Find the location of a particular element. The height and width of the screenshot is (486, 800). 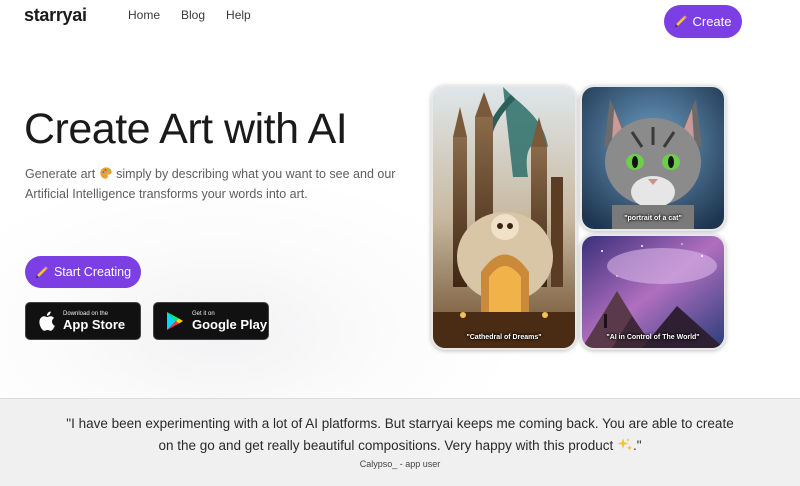

nav-link-help: Help is located at coordinates (238, 15).